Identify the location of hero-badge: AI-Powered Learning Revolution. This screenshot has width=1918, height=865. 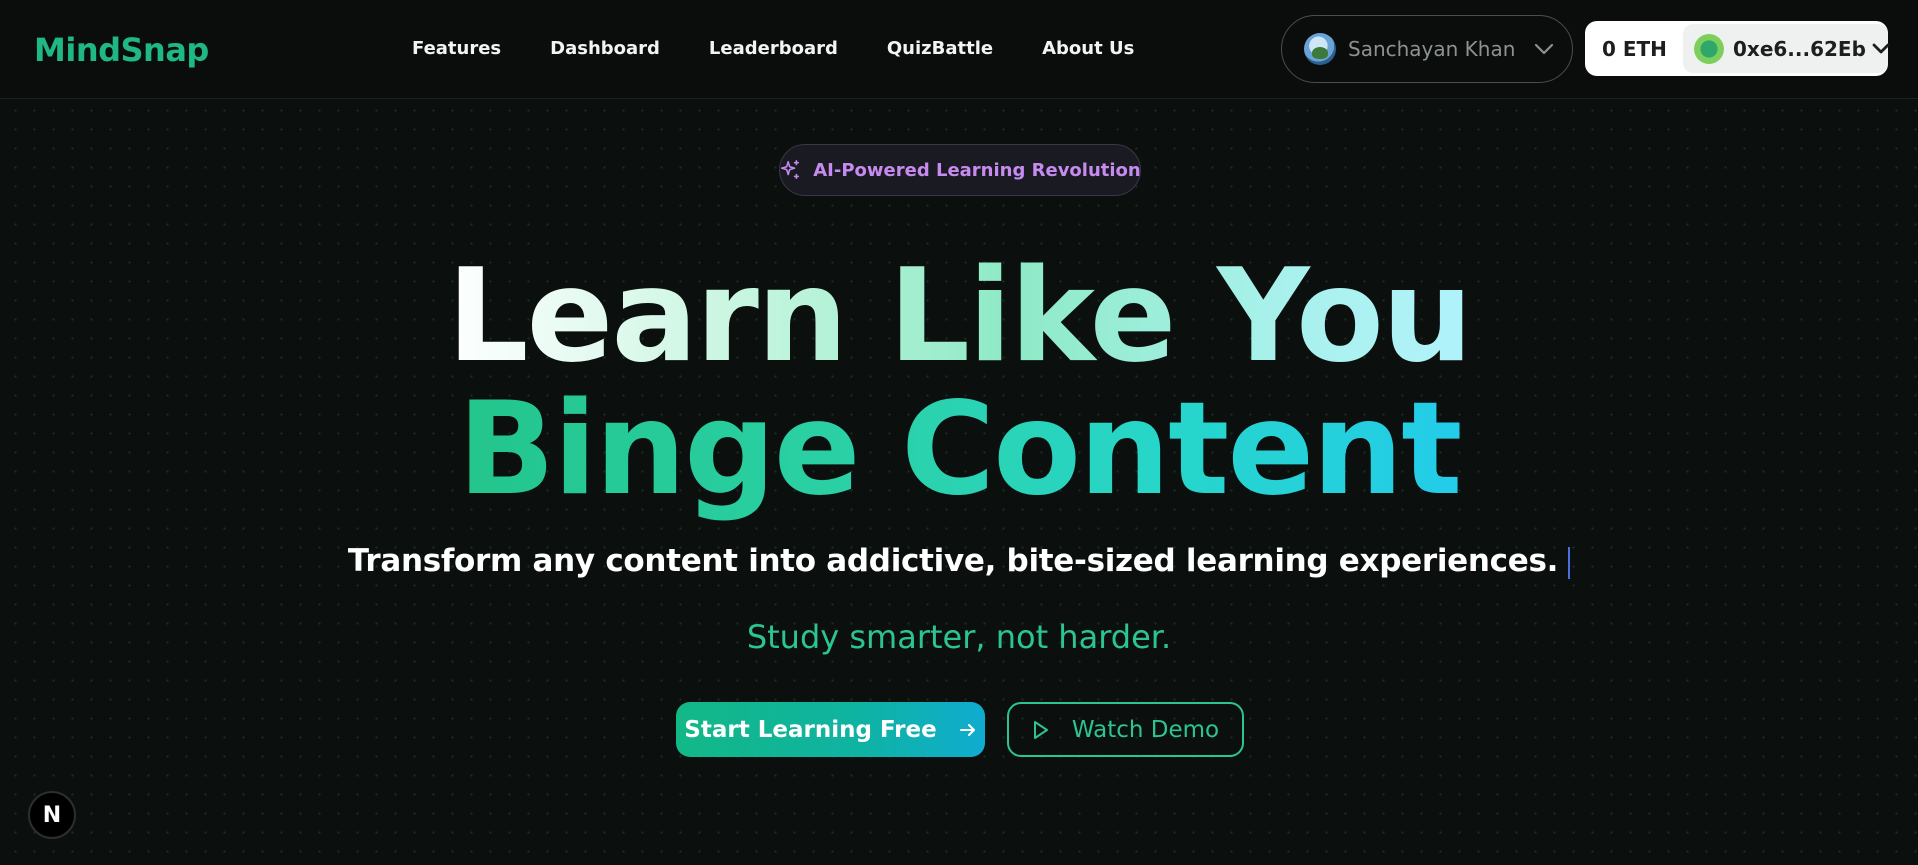
(960, 170).